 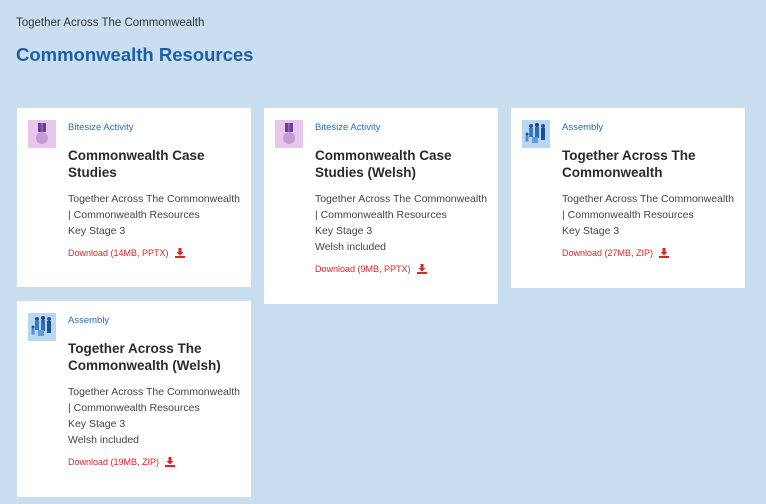 What do you see at coordinates (608, 253) in the screenshot?
I see `download-label: Download (27MB, ZIP)` at bounding box center [608, 253].